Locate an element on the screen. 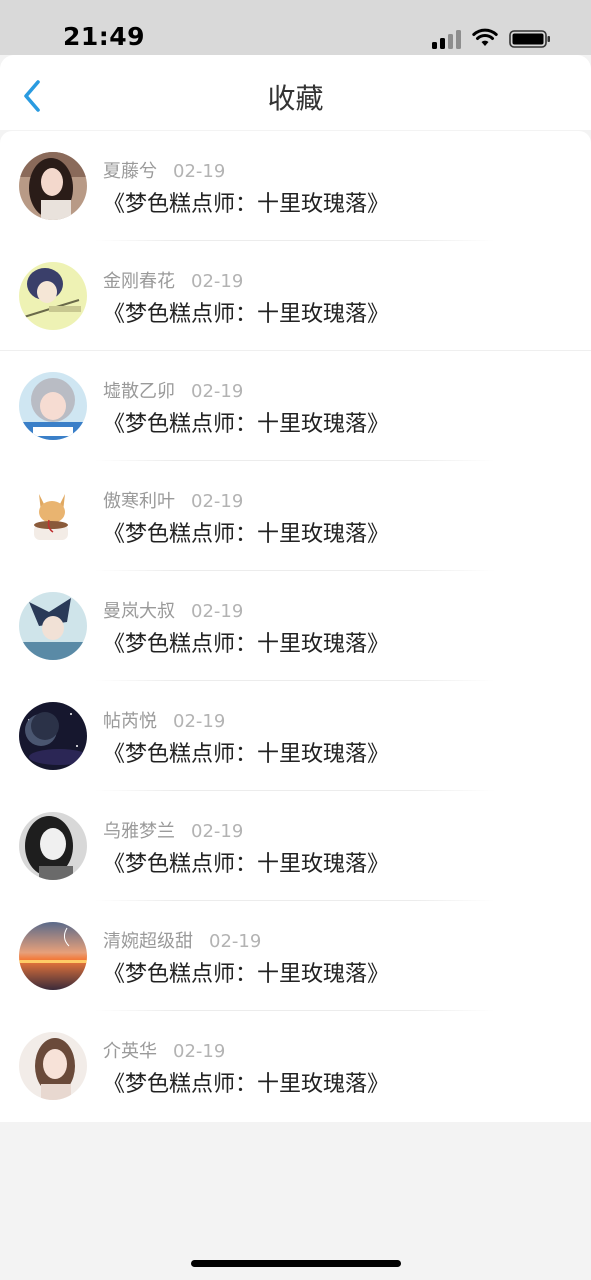  cellular-signal-icon is located at coordinates (447, 39).